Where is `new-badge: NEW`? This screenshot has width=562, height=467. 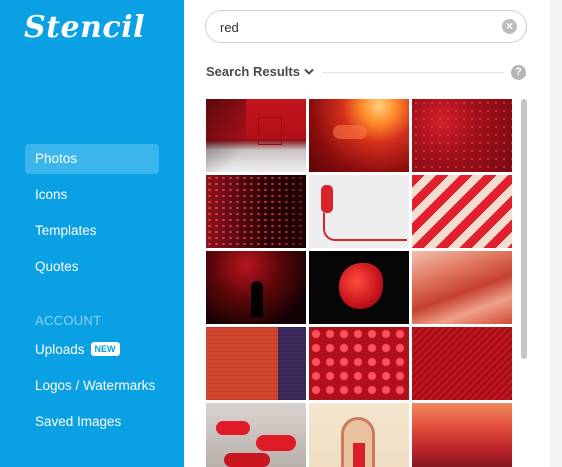 new-badge: NEW is located at coordinates (105, 349).